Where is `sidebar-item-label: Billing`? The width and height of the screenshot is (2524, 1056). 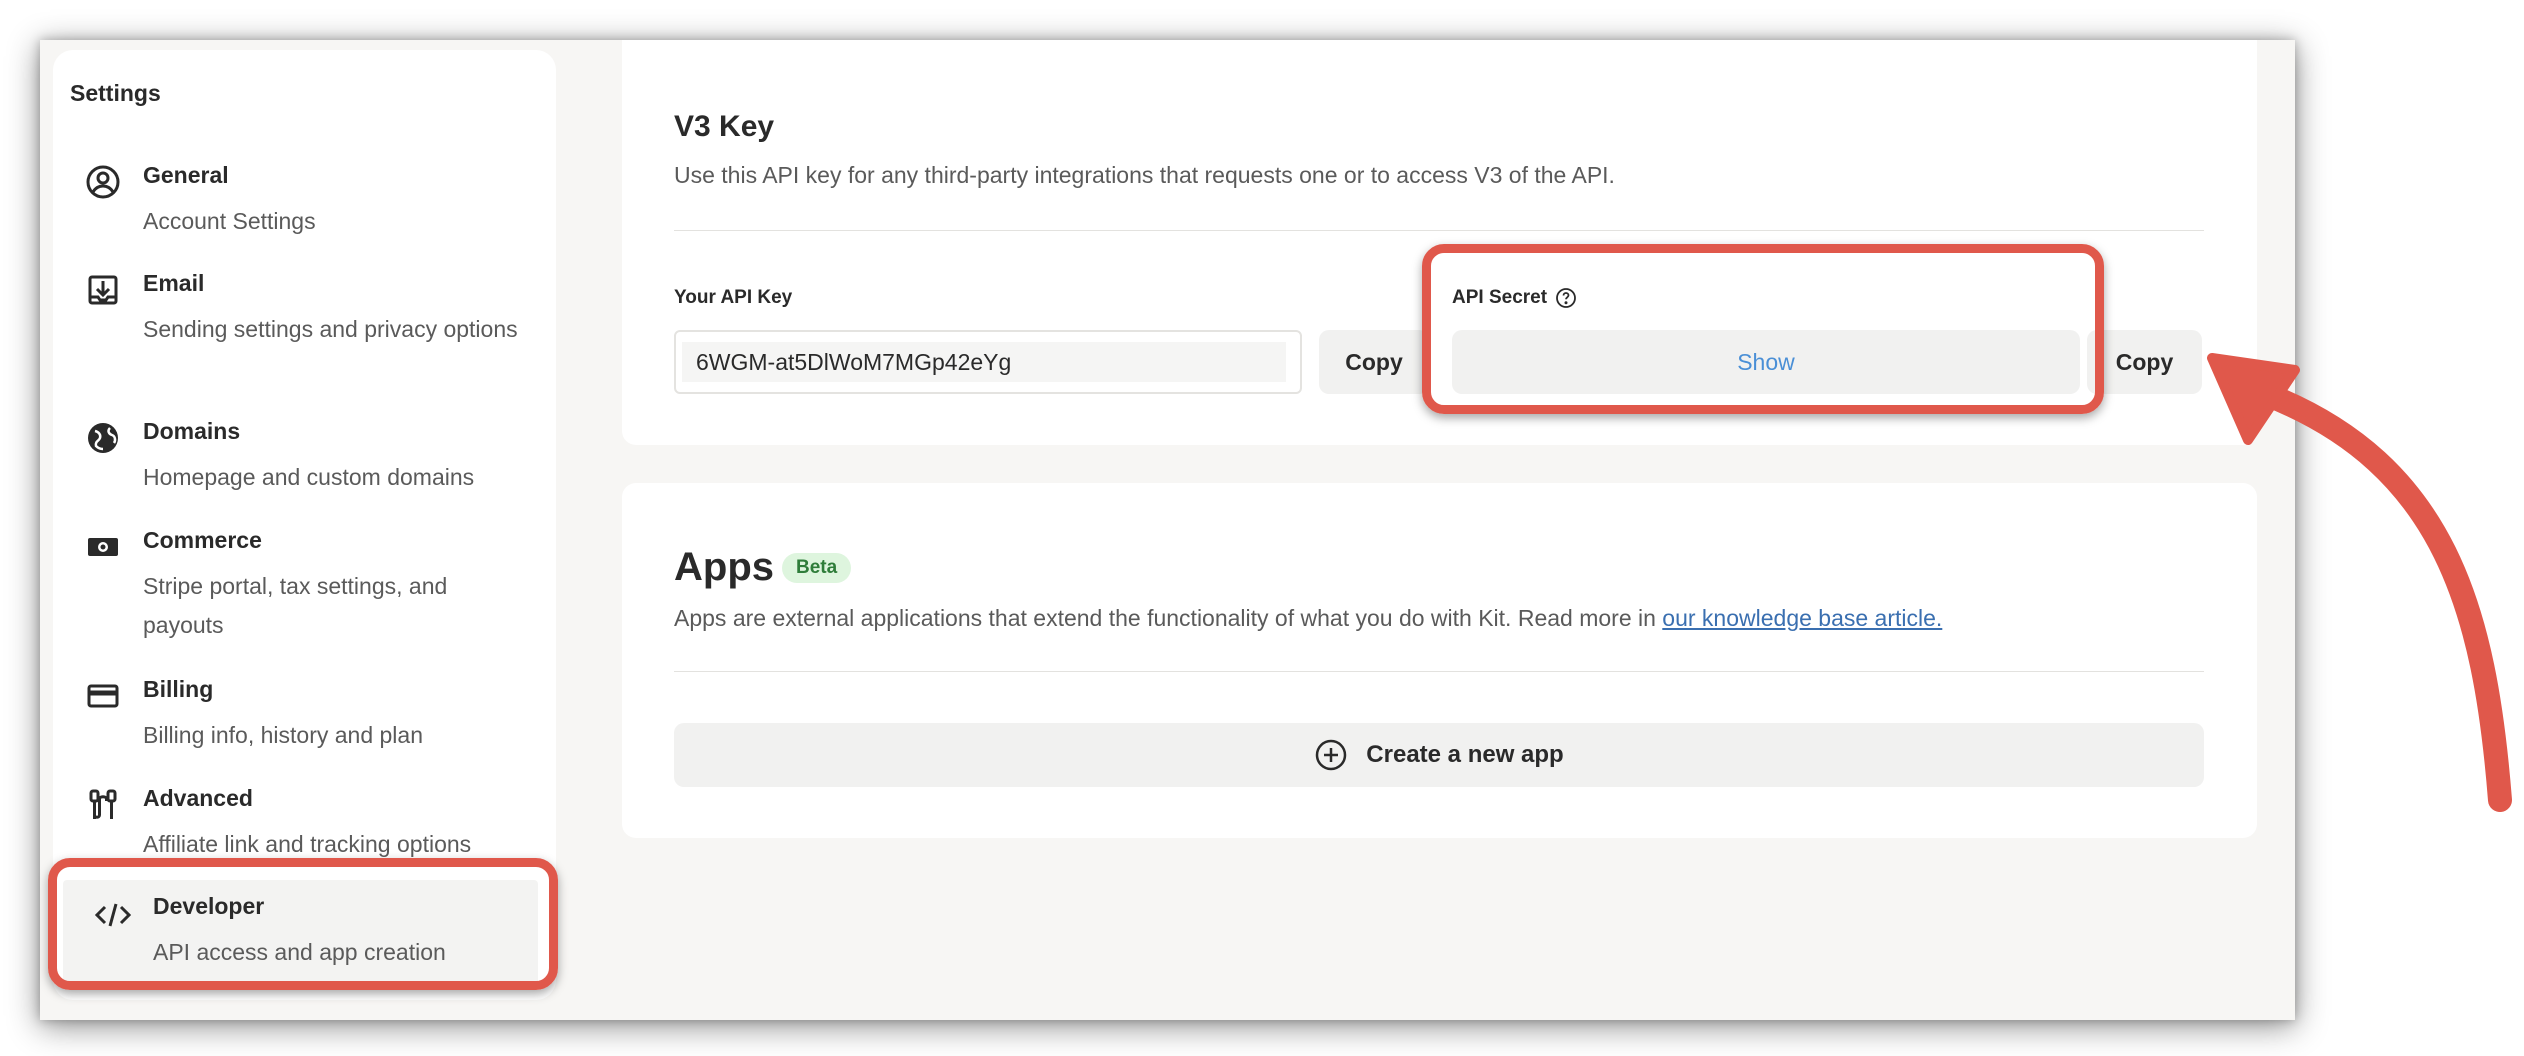
sidebar-item-label: Billing is located at coordinates (178, 689).